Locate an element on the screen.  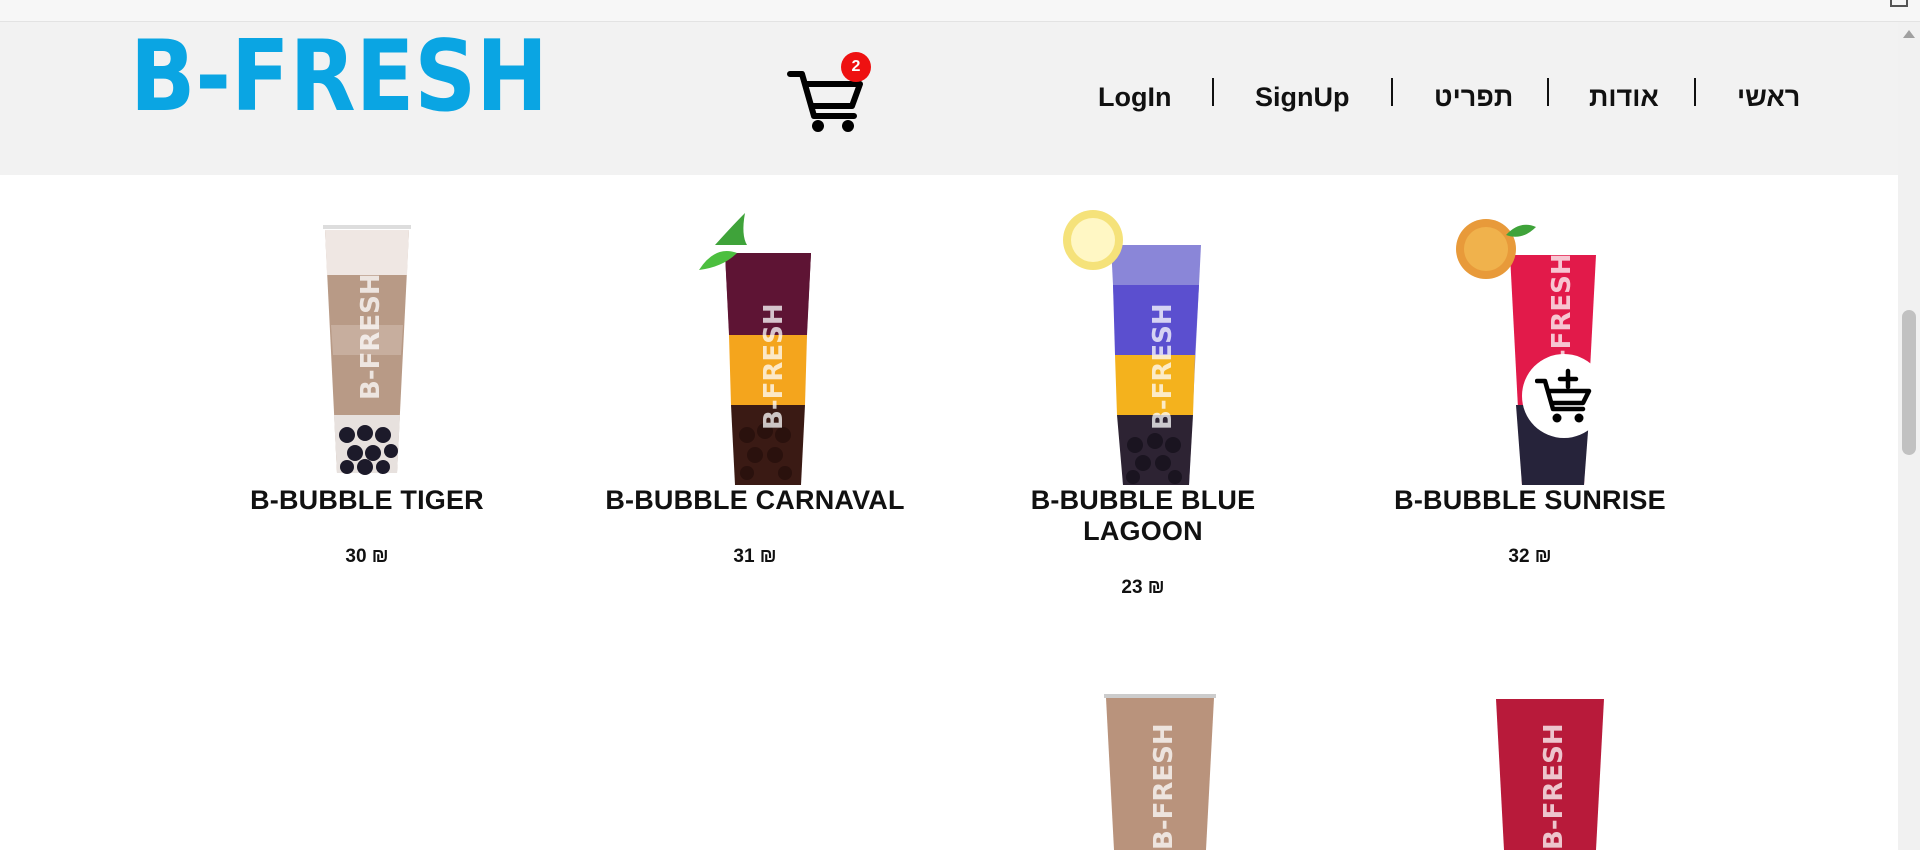
nav-about: אודות is located at coordinates (1624, 97).